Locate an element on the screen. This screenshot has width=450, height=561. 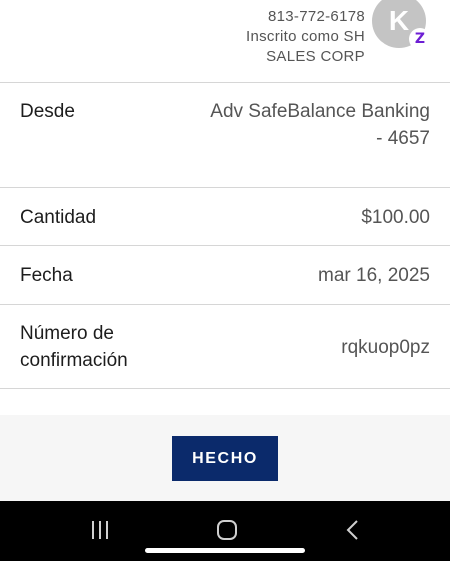
recipient-enrolled-as: Inscrito como SH is located at coordinates (305, 36).